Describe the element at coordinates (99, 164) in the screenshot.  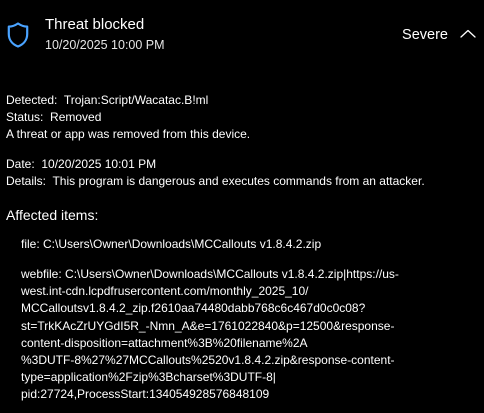
I see `date-value: 10/20/2025 10:01 PM` at that location.